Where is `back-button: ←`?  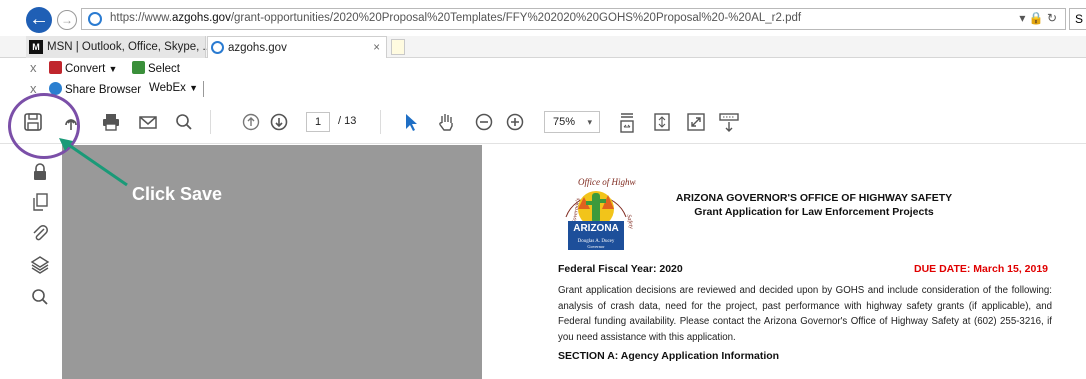
back-button: ← is located at coordinates (39, 20).